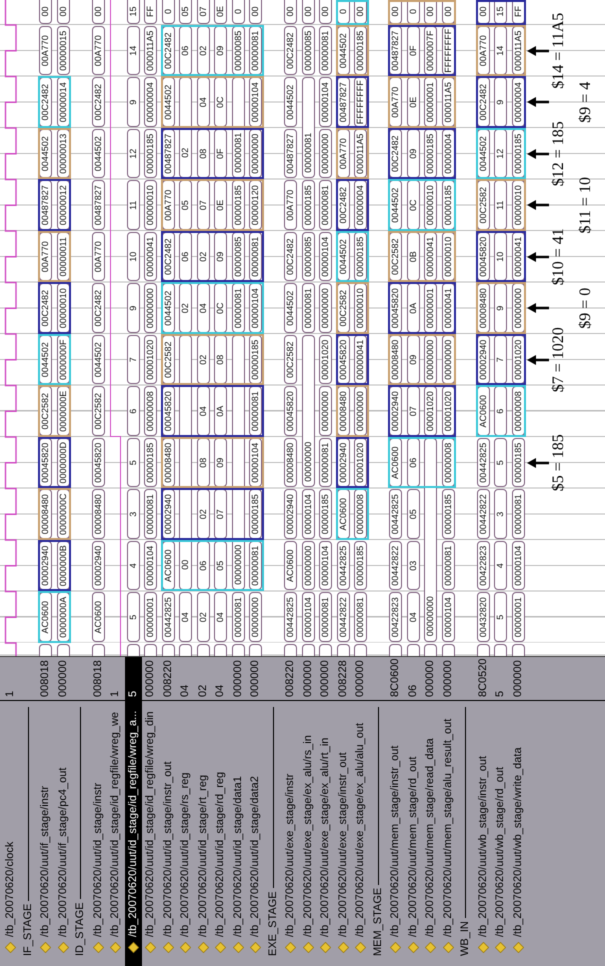 This screenshot has width=605, height=966. I want to click on signal-value: 05, so click(413, 514).